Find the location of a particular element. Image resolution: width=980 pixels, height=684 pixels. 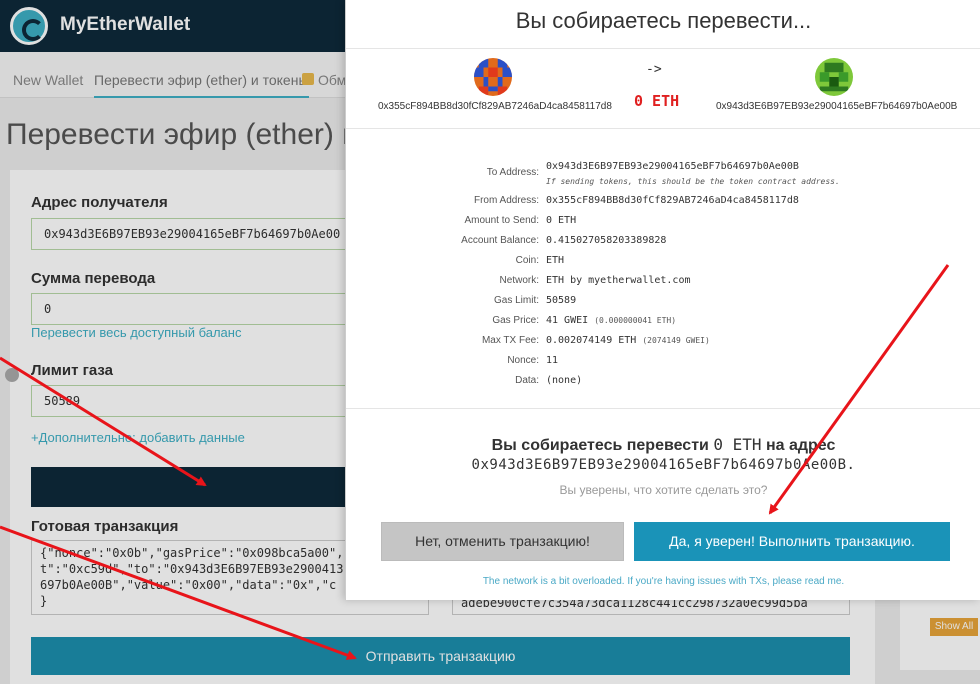

confirm-summary: Вы собираетесь перевести 0 ETH на адрес is located at coordinates (663, 445).